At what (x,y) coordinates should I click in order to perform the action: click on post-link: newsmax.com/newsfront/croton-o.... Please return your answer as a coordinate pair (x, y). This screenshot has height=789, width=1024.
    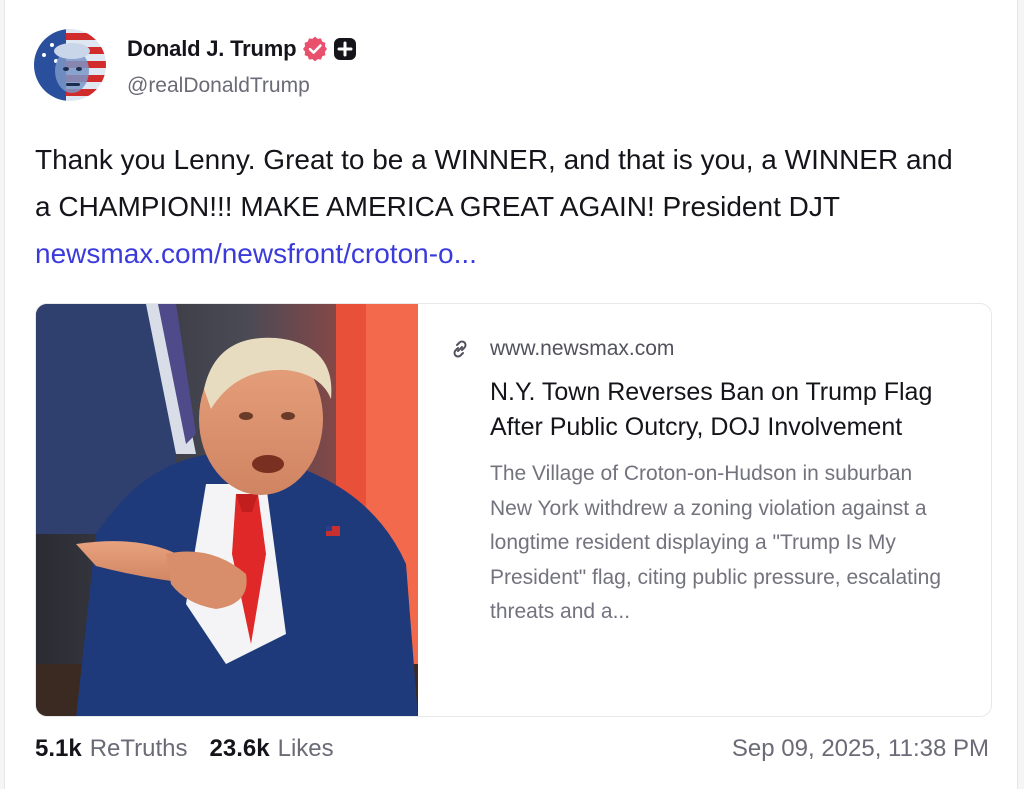
    Looking at the image, I should click on (256, 253).